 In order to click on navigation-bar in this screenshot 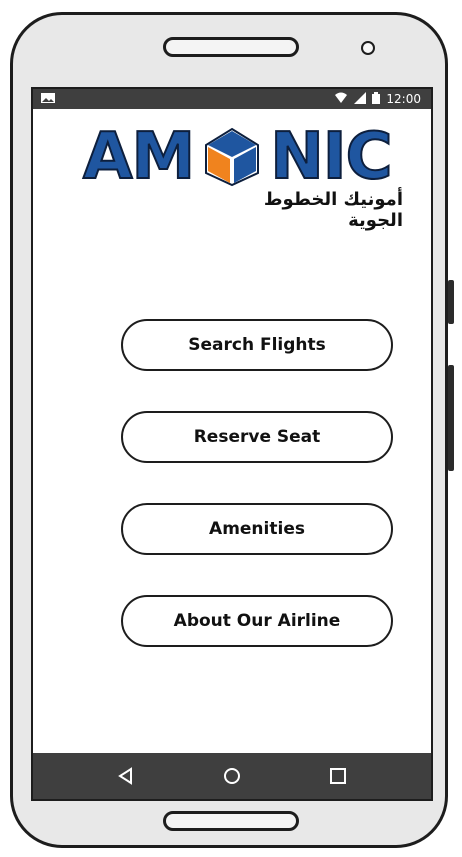, I will do `click(232, 776)`.